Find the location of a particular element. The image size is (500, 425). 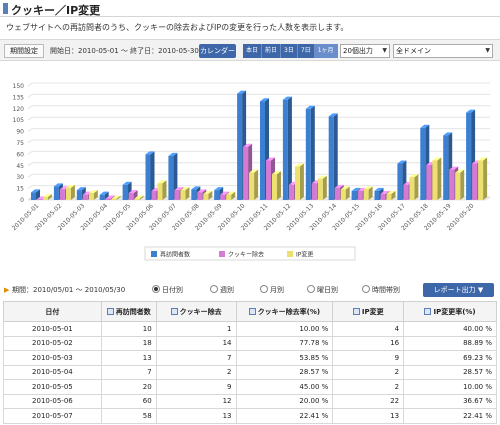

cell-value: 53.85 % is located at coordinates (284, 358).